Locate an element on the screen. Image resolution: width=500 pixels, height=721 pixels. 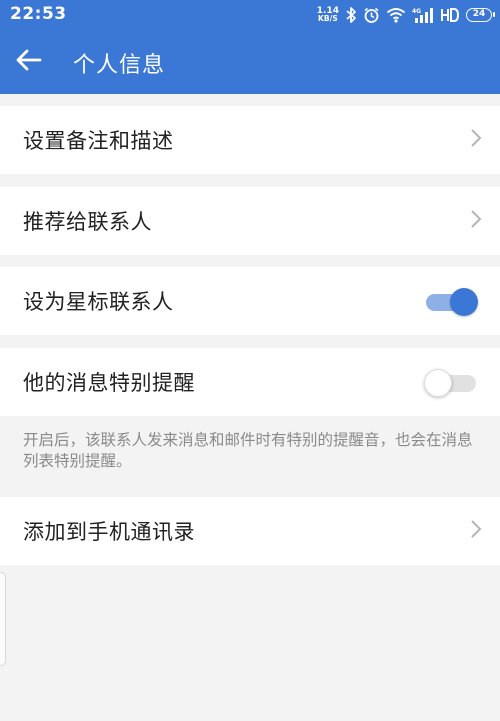
set-remark-label: 设置备注和描述 is located at coordinates (98, 141).